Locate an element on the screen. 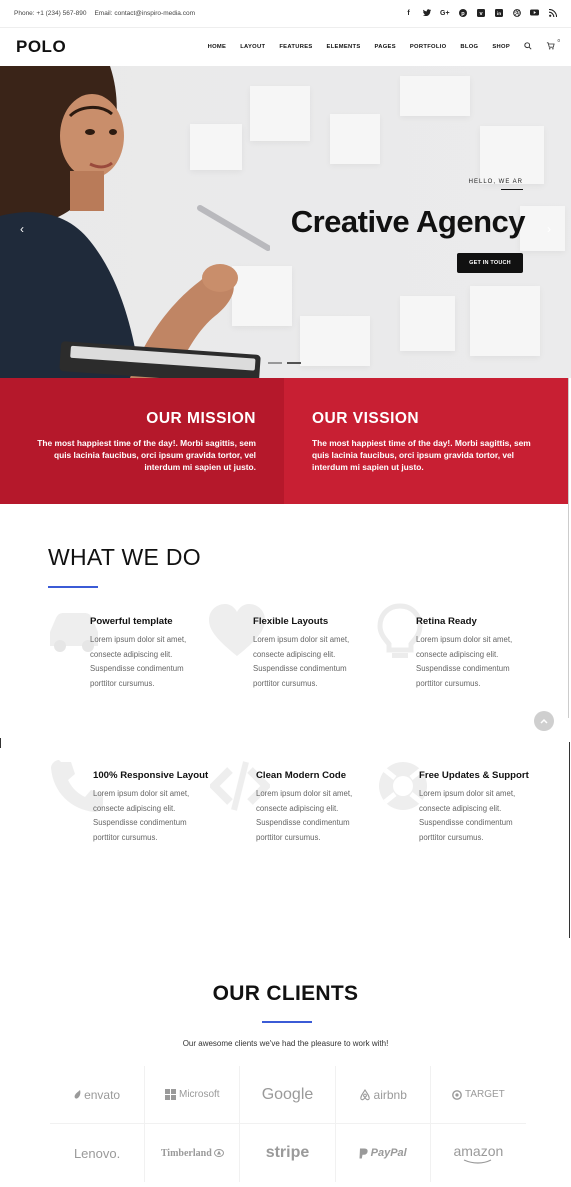 This screenshot has height=1187, width=571. nav-features: FEATURES is located at coordinates (295, 47).